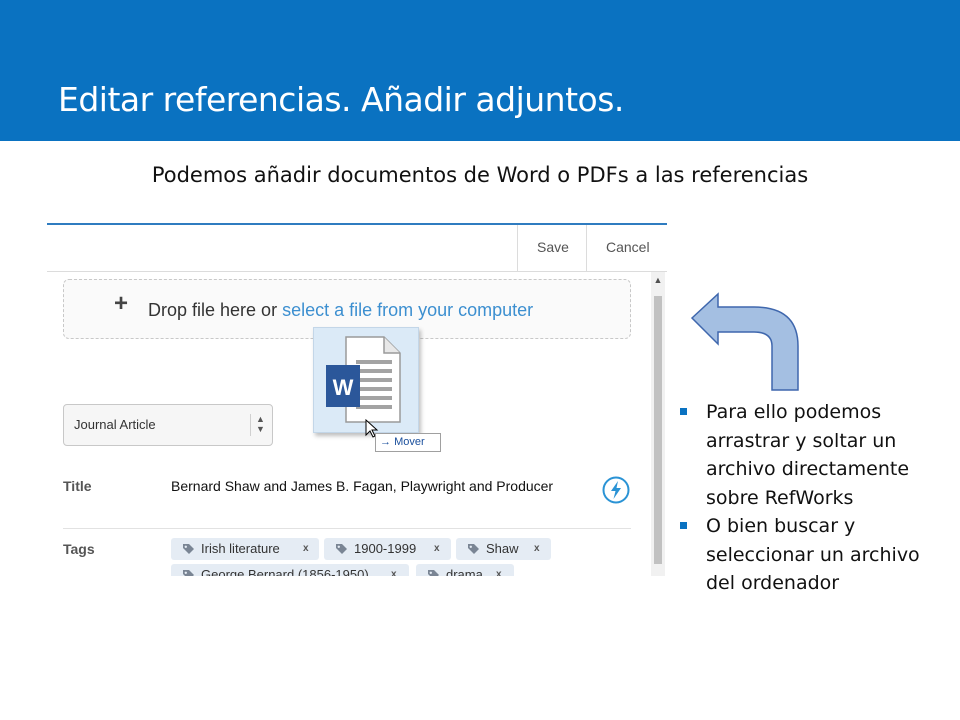  I want to click on slide-title: Editar referencias. Añadir adjuntos., so click(341, 99).